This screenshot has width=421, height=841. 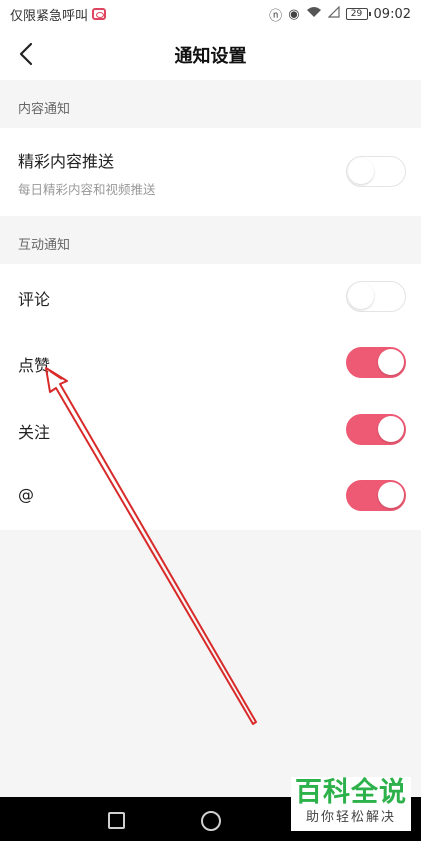 What do you see at coordinates (314, 14) in the screenshot?
I see `wifi-icon` at bounding box center [314, 14].